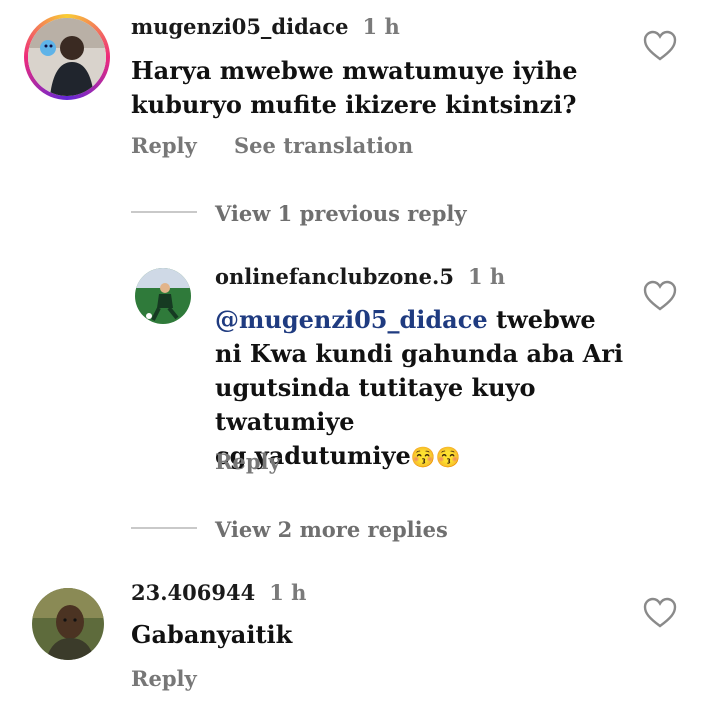 The width and height of the screenshot is (720, 720). I want to click on story-ring, so click(67, 57).